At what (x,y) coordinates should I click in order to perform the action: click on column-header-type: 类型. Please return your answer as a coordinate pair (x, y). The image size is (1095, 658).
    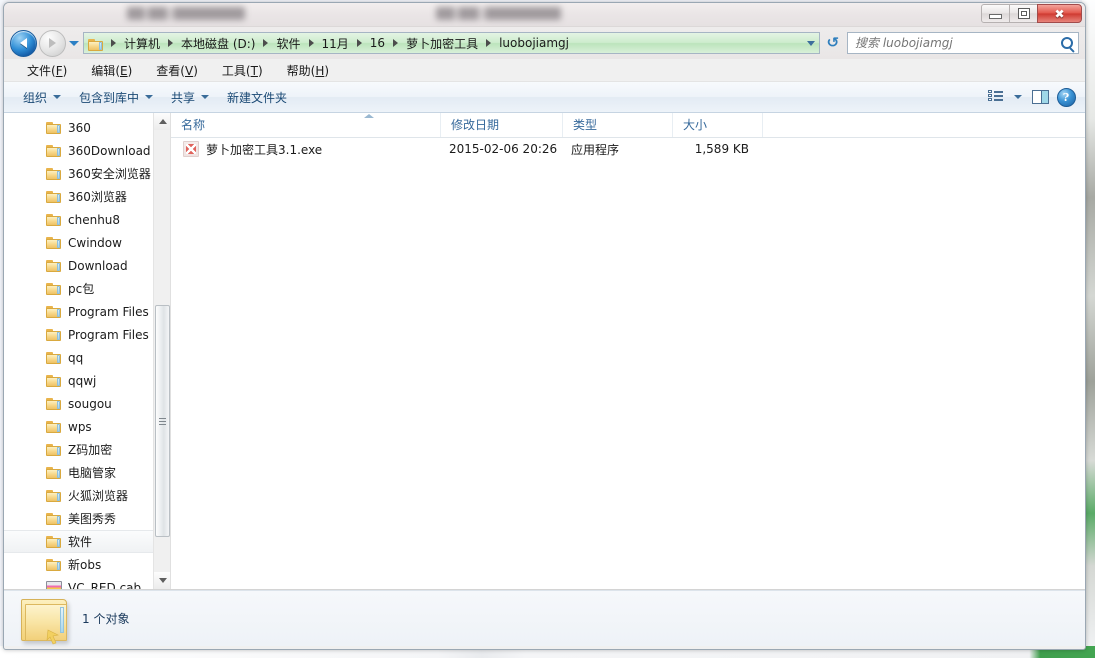
    Looking at the image, I should click on (618, 125).